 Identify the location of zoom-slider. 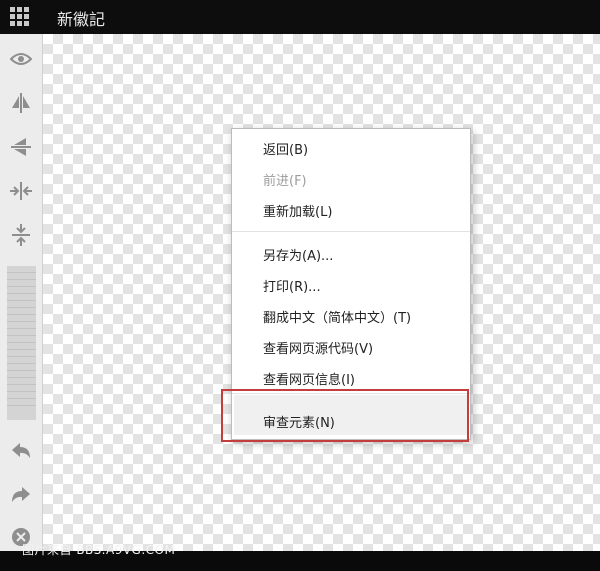
(21, 343).